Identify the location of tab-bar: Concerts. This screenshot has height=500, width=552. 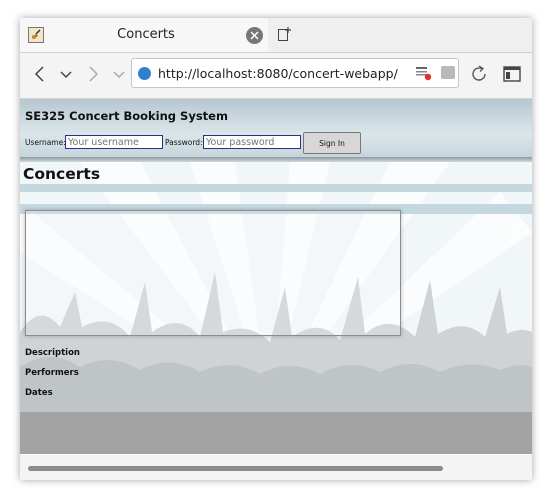
(276, 35).